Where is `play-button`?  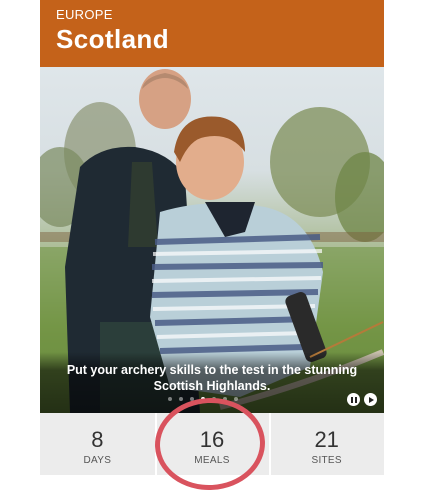 play-button is located at coordinates (370, 399).